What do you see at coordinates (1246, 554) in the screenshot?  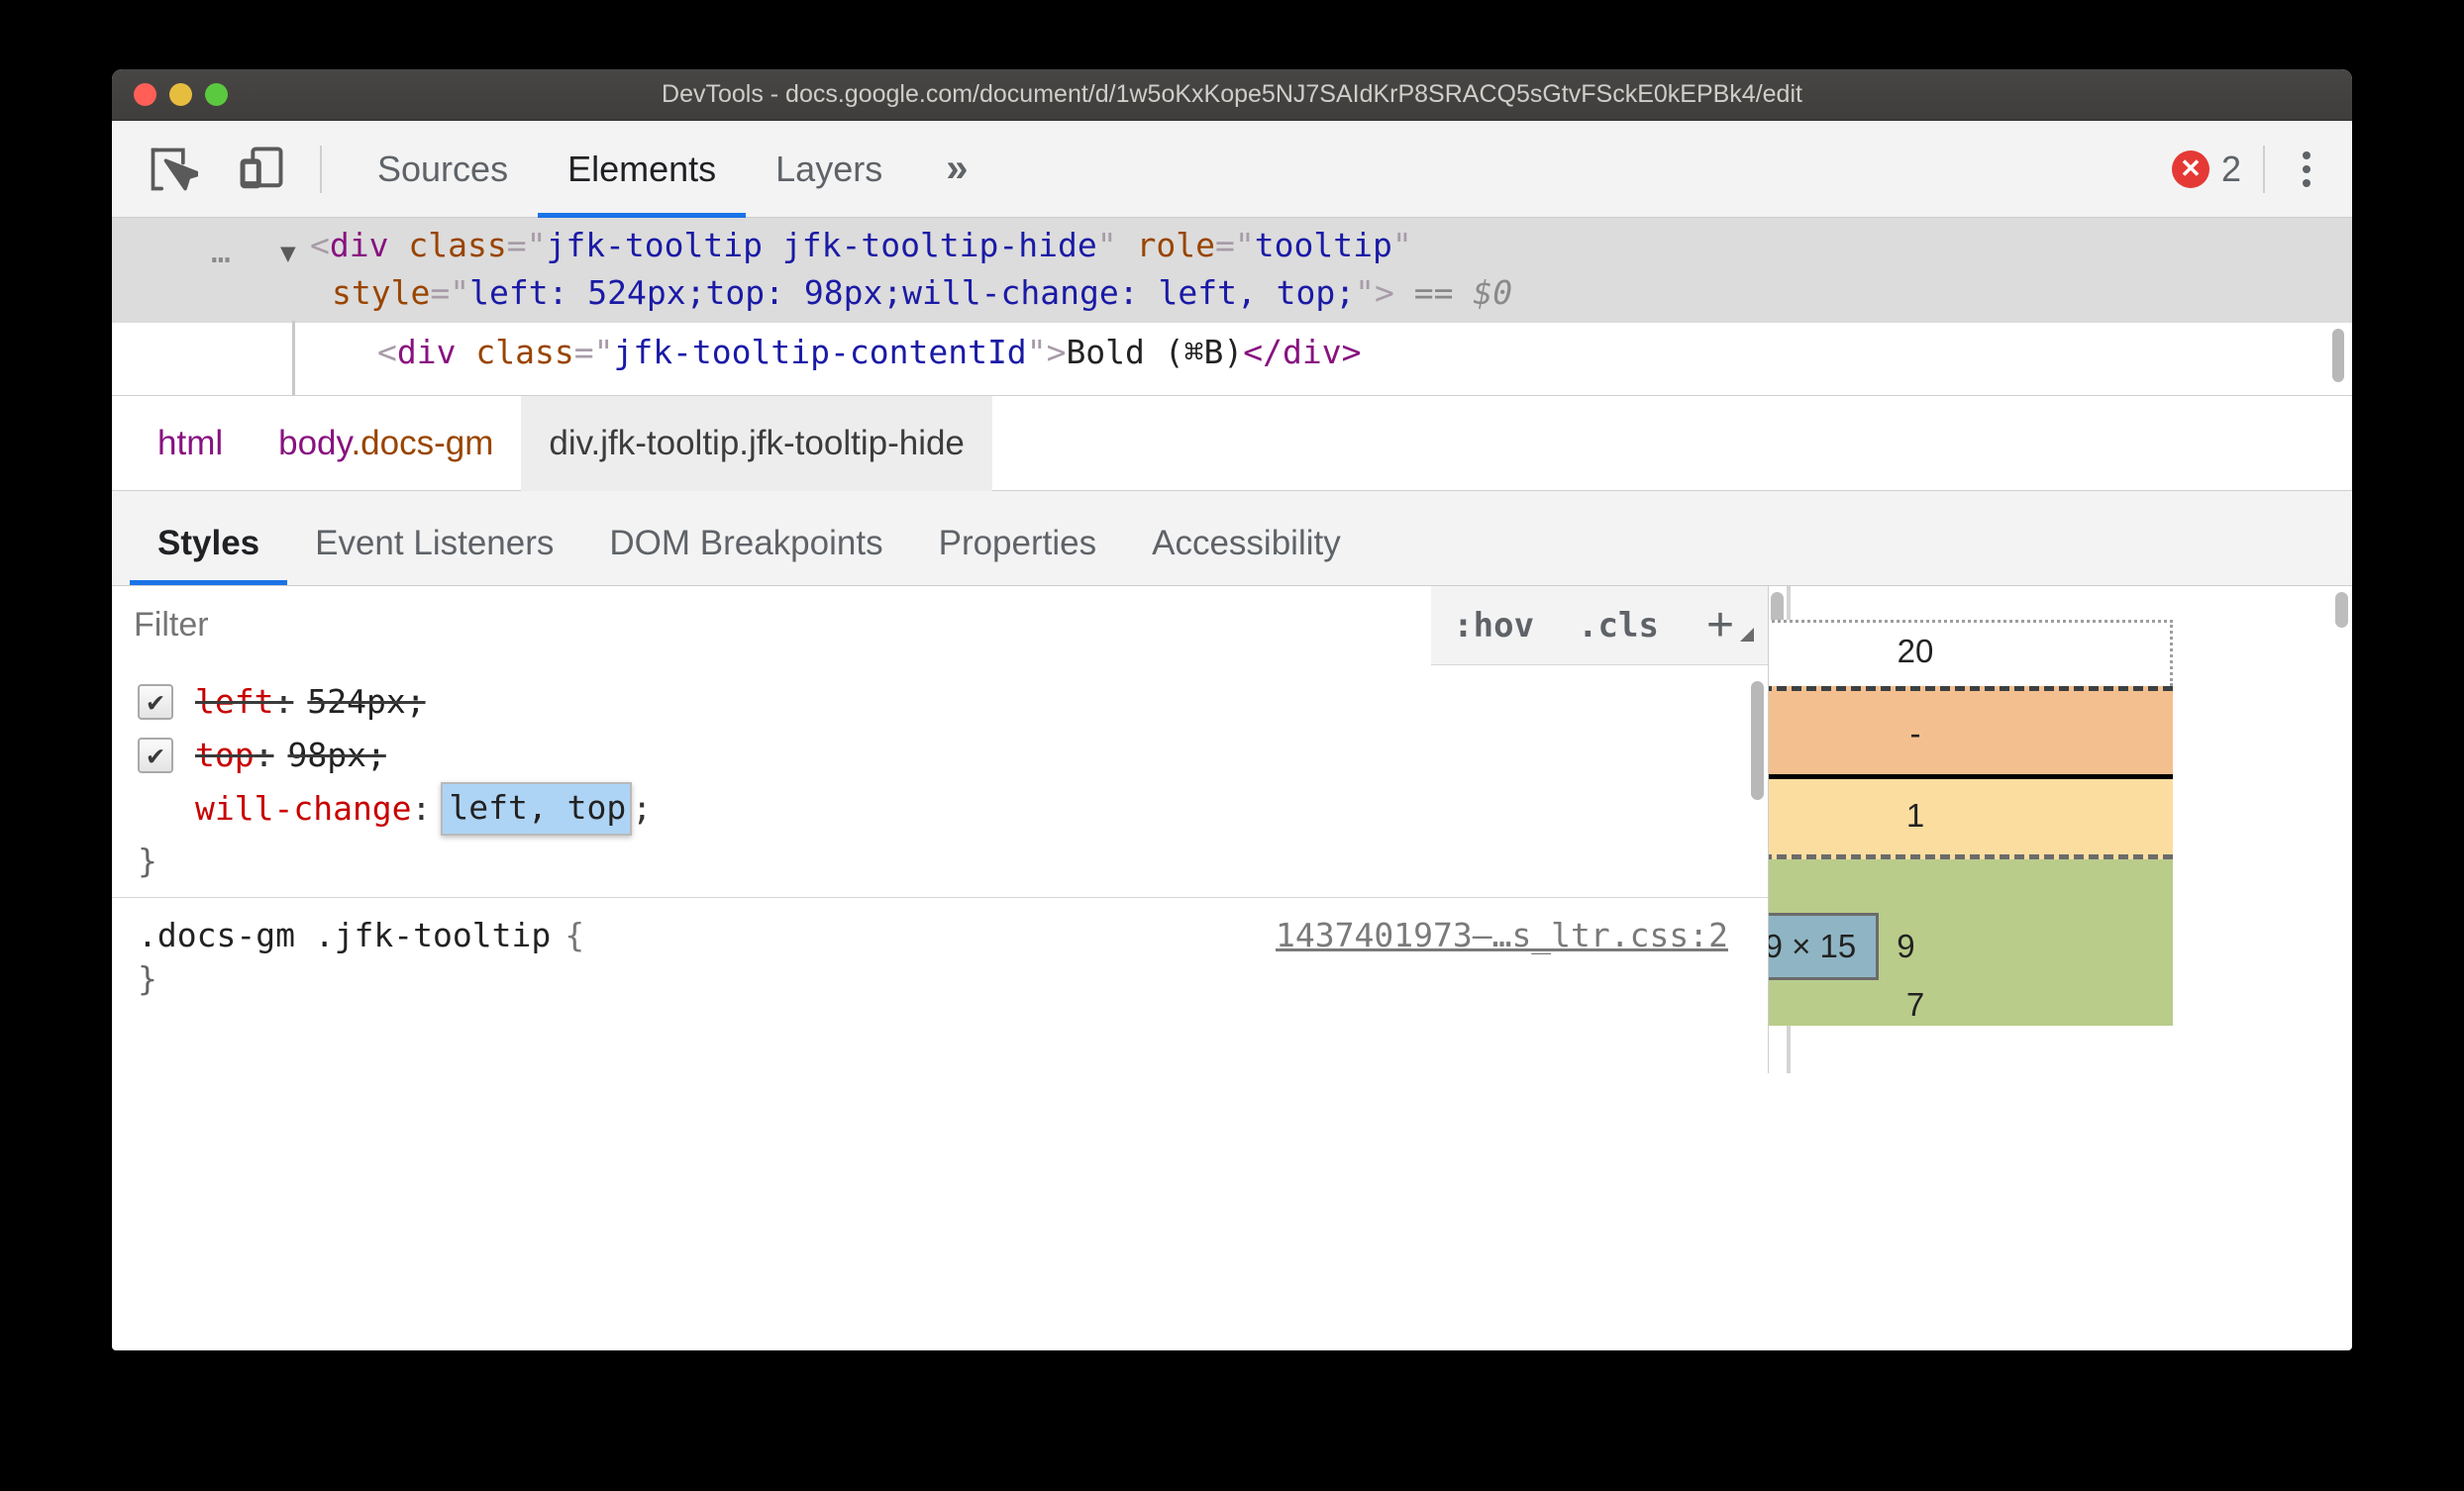 I see `tab-accessibility: Accessibility` at bounding box center [1246, 554].